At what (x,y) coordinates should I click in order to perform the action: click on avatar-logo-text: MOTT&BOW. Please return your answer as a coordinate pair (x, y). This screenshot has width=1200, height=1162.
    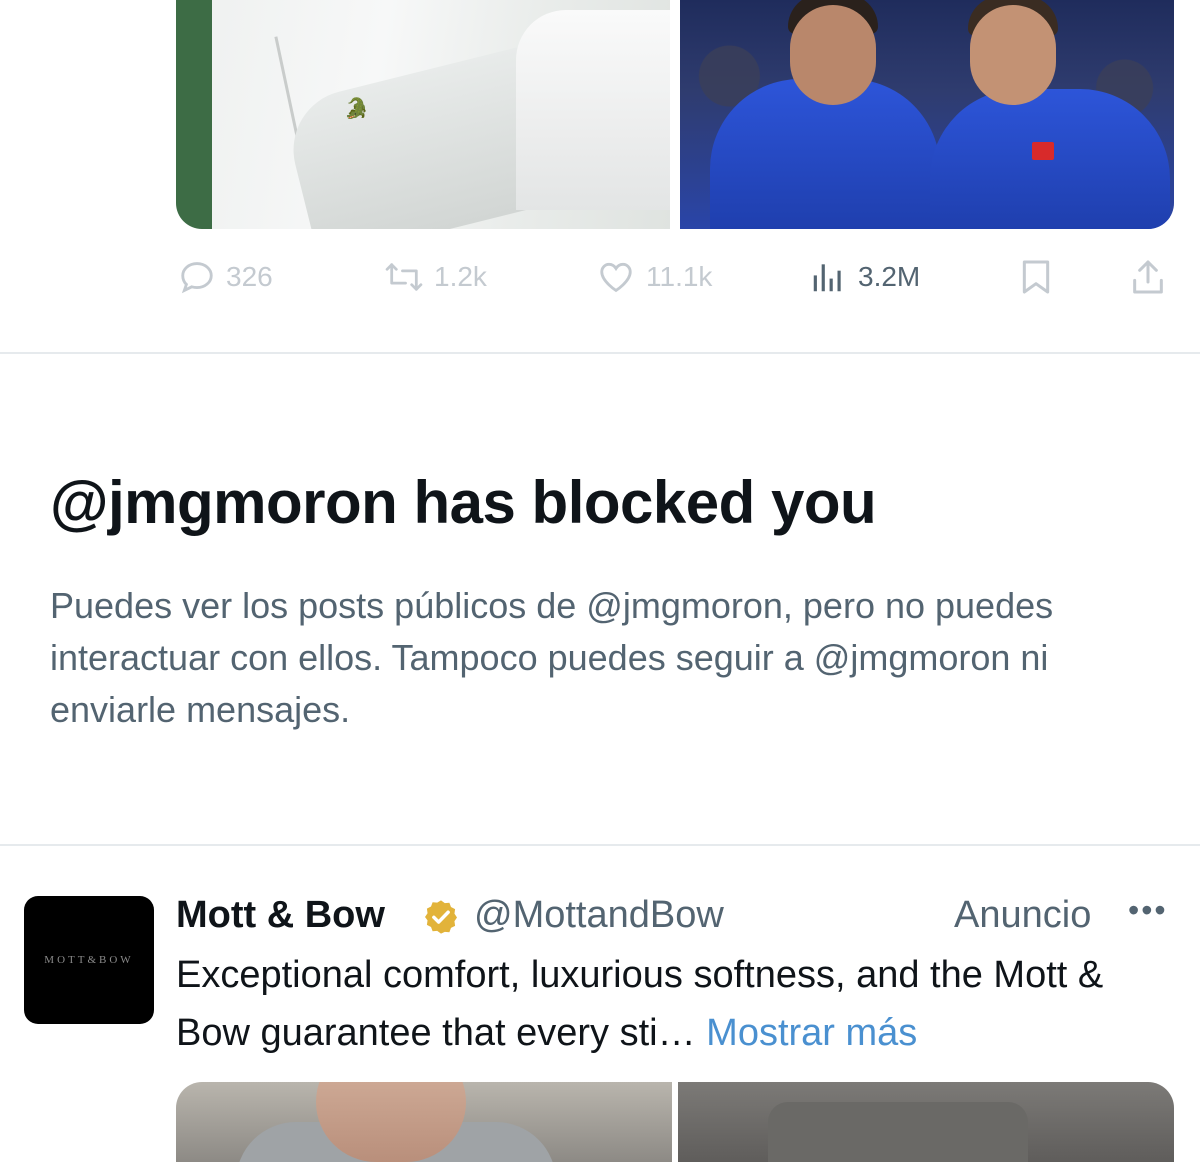
    Looking at the image, I should click on (89, 960).